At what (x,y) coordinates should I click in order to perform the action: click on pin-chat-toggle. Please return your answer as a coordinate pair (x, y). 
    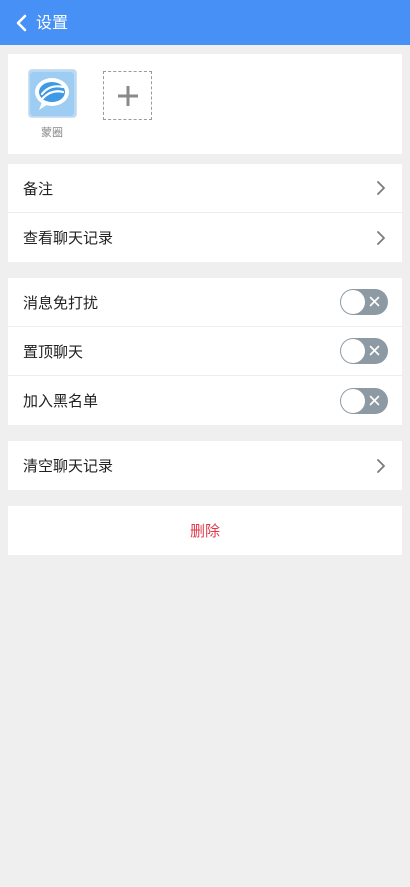
    Looking at the image, I should click on (364, 351).